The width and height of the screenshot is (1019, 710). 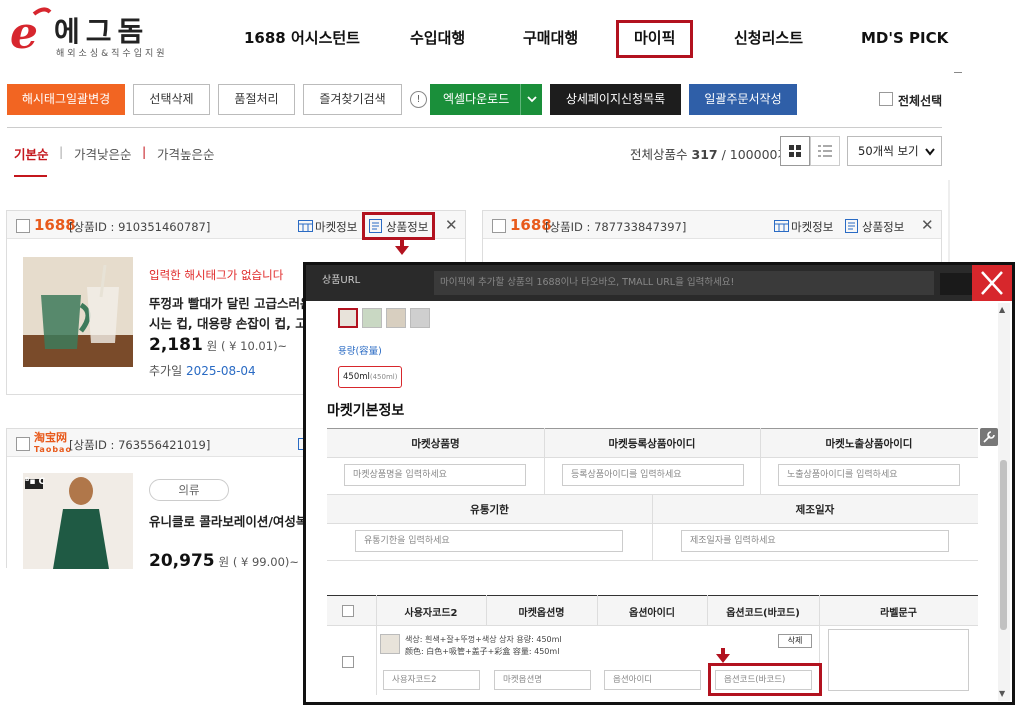 What do you see at coordinates (652, 444) in the screenshot?
I see `col-market-reg-id: 마켓등록상품아이디` at bounding box center [652, 444].